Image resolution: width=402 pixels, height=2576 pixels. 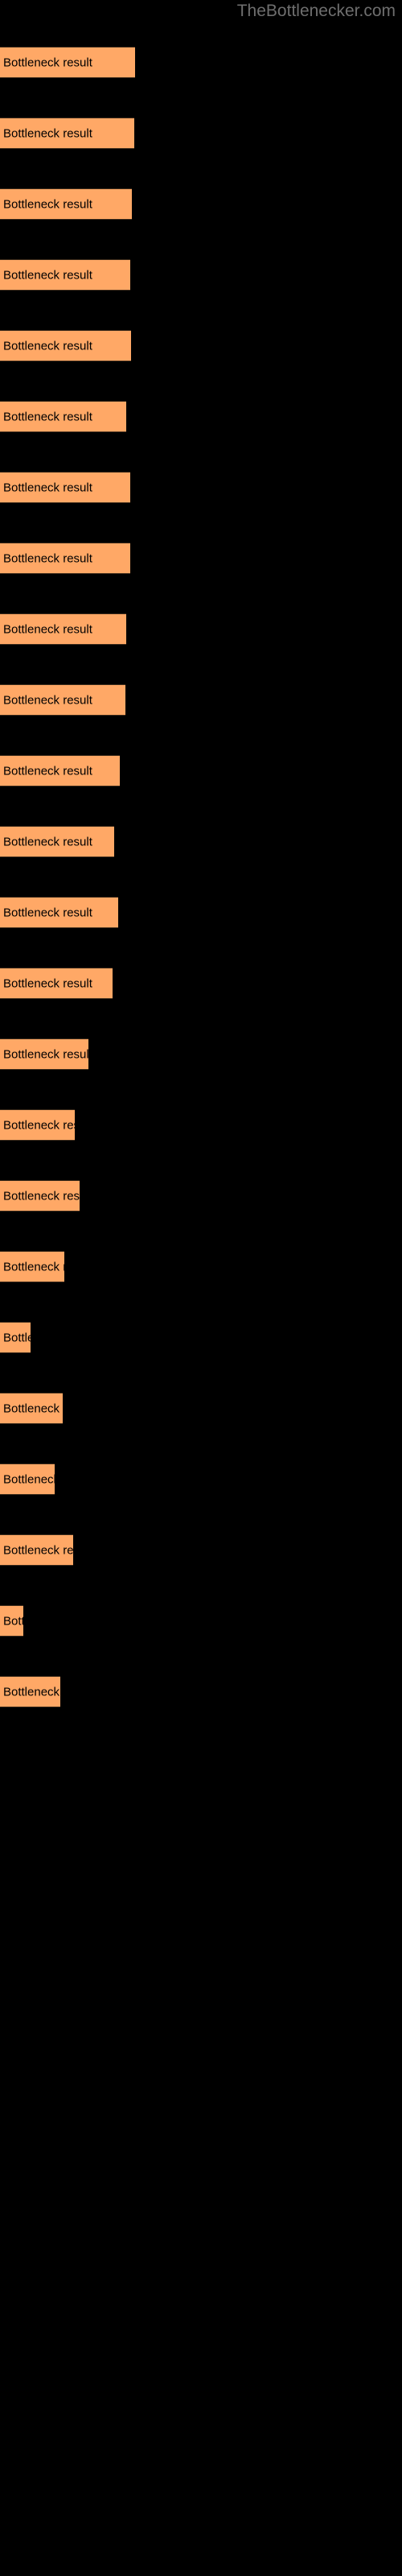 I want to click on bar-24: Bottleneck result, so click(x=30, y=1691).